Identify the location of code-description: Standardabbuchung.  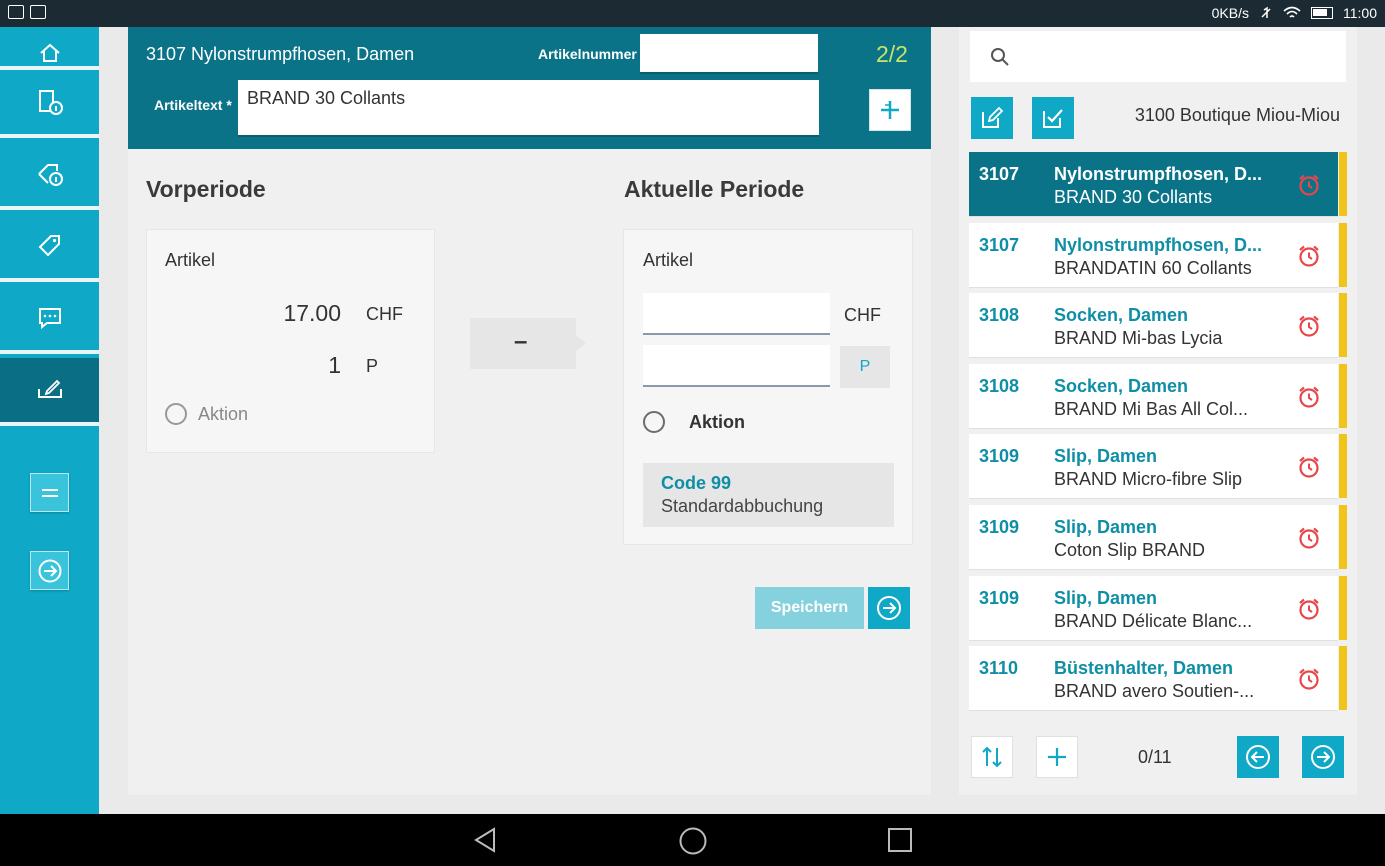
(742, 506).